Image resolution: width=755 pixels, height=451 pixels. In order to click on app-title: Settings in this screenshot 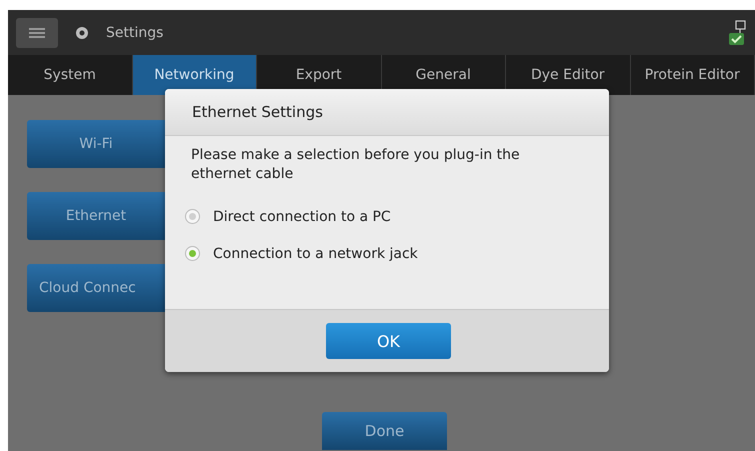, I will do `click(135, 32)`.